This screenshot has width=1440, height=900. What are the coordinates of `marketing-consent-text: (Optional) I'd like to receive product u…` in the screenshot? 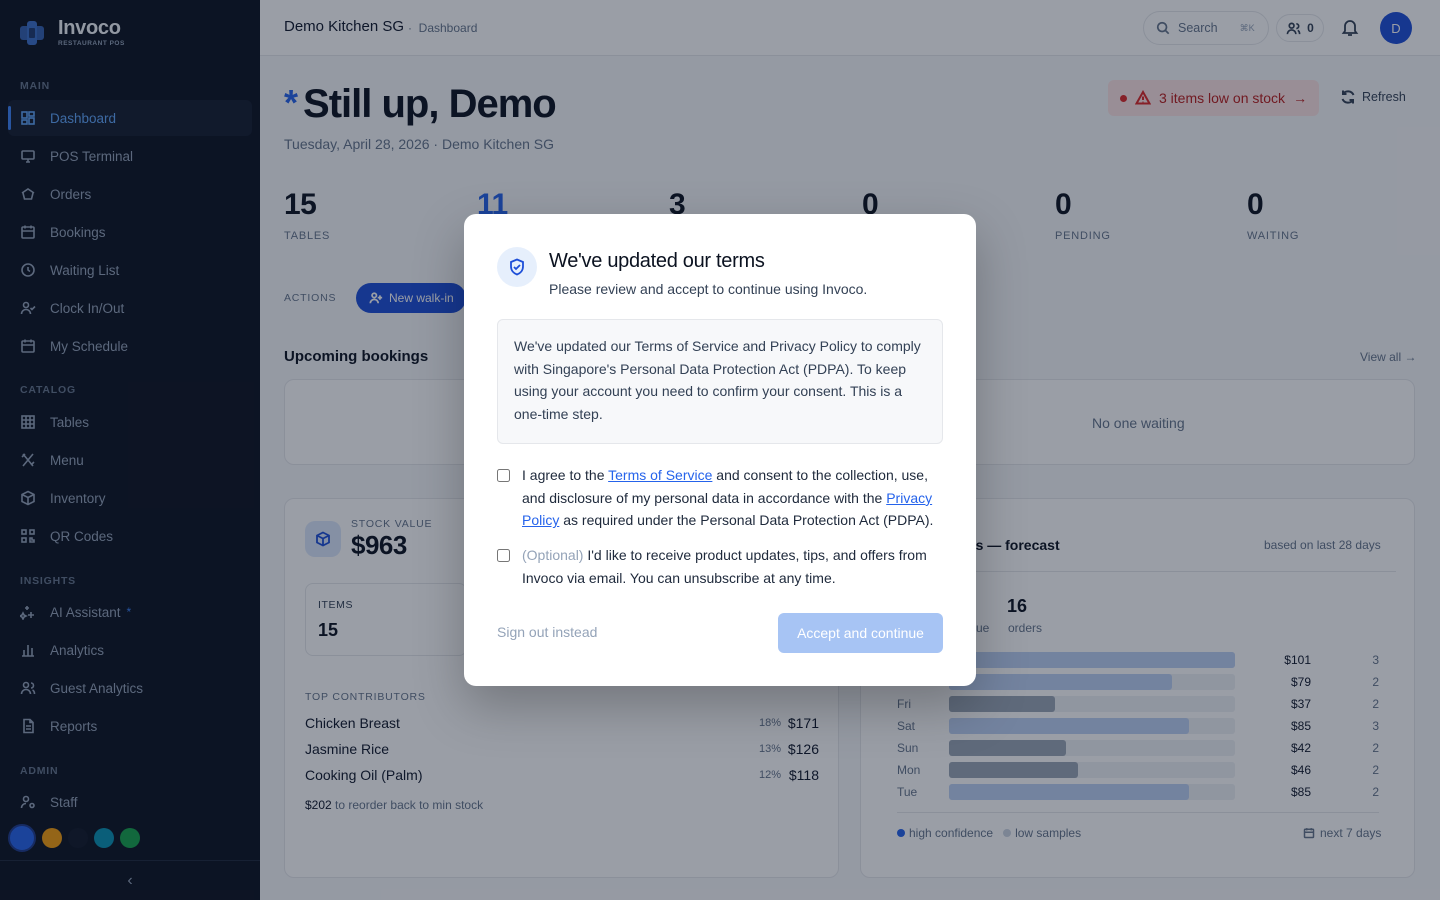 It's located at (732, 566).